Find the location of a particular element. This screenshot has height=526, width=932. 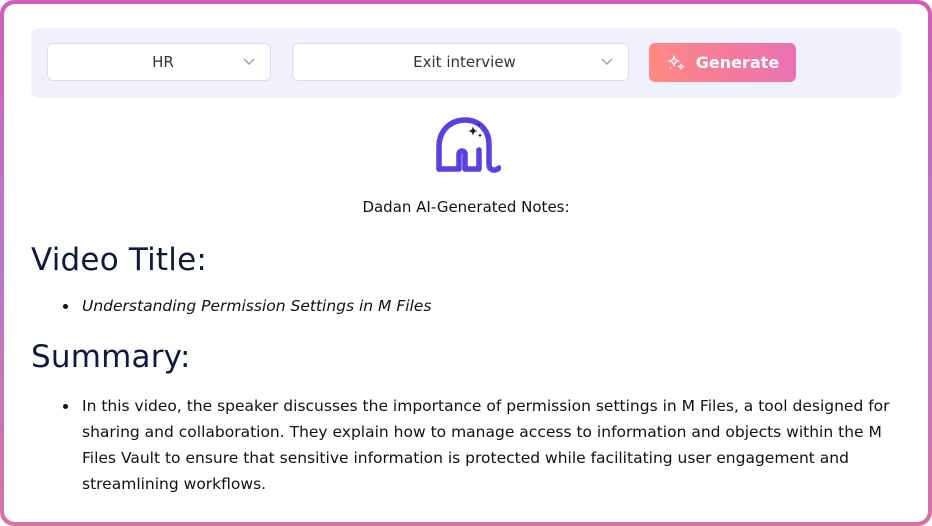

template-select: Exit interview is located at coordinates (460, 62).